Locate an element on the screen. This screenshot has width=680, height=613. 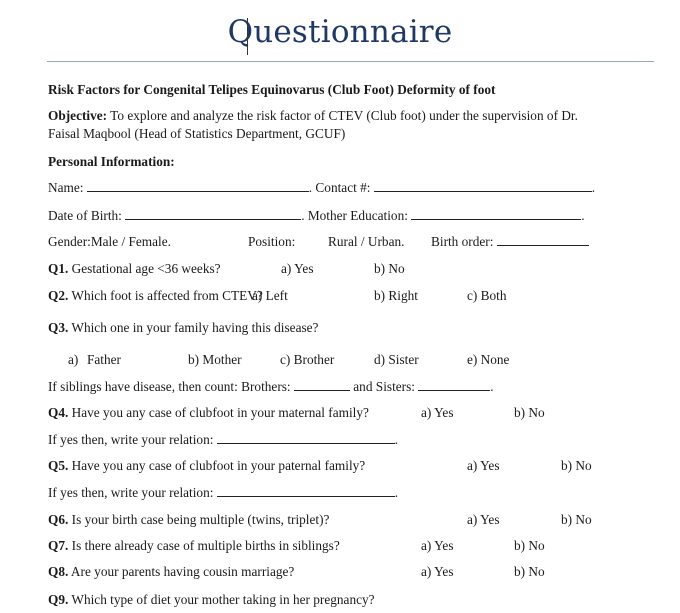
gender-options: Gender:Male / Female. is located at coordinates (109, 242).